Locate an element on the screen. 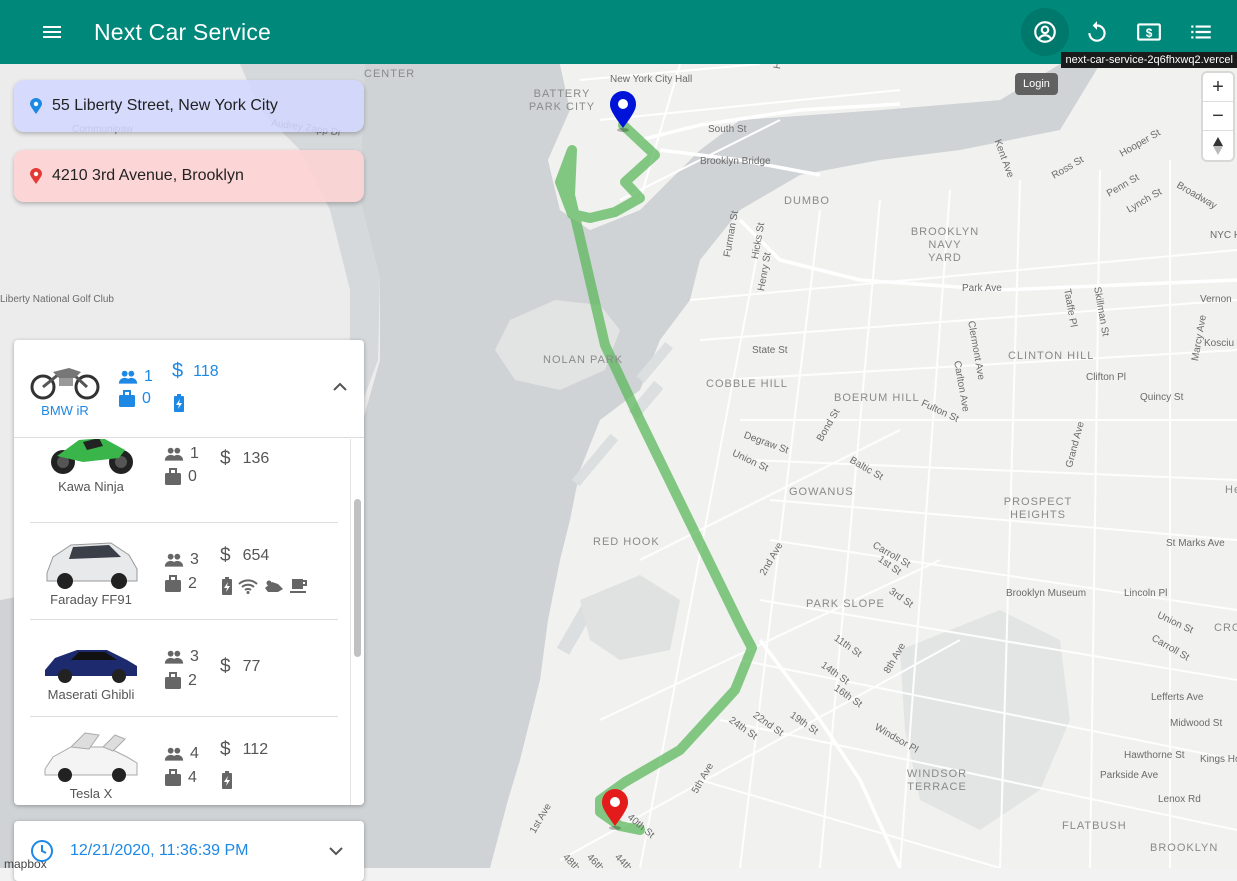 Image resolution: width=1237 pixels, height=881 pixels. map-label: BOERUM HILL is located at coordinates (877, 398).